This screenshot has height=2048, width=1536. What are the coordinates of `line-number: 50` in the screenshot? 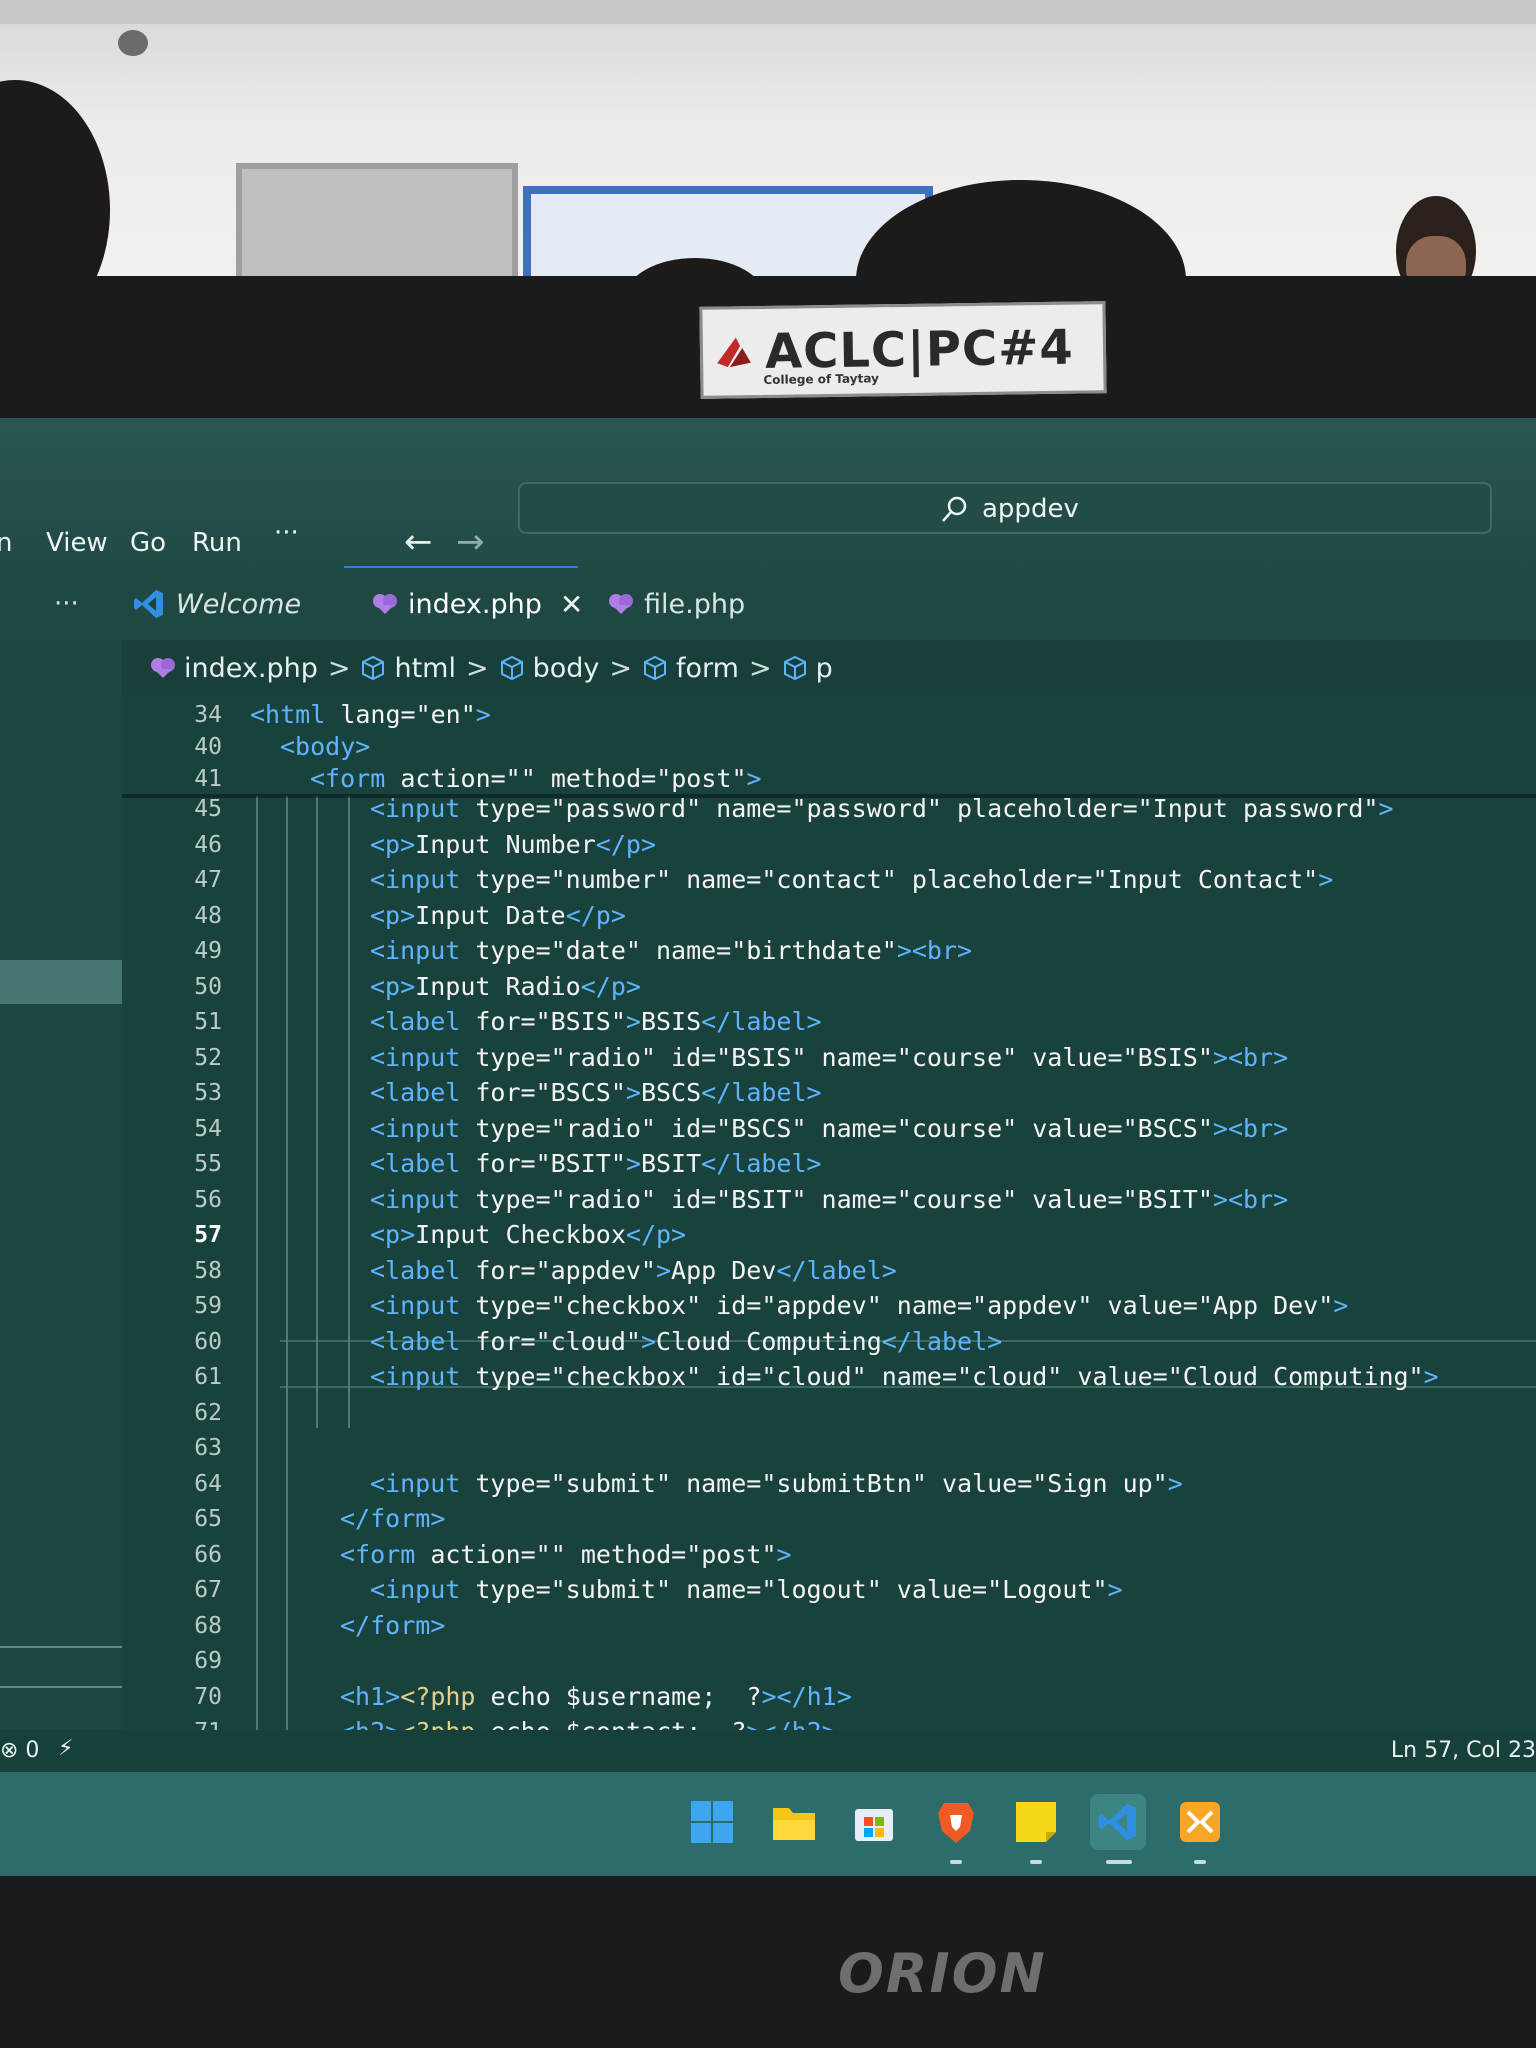 It's located at (208, 986).